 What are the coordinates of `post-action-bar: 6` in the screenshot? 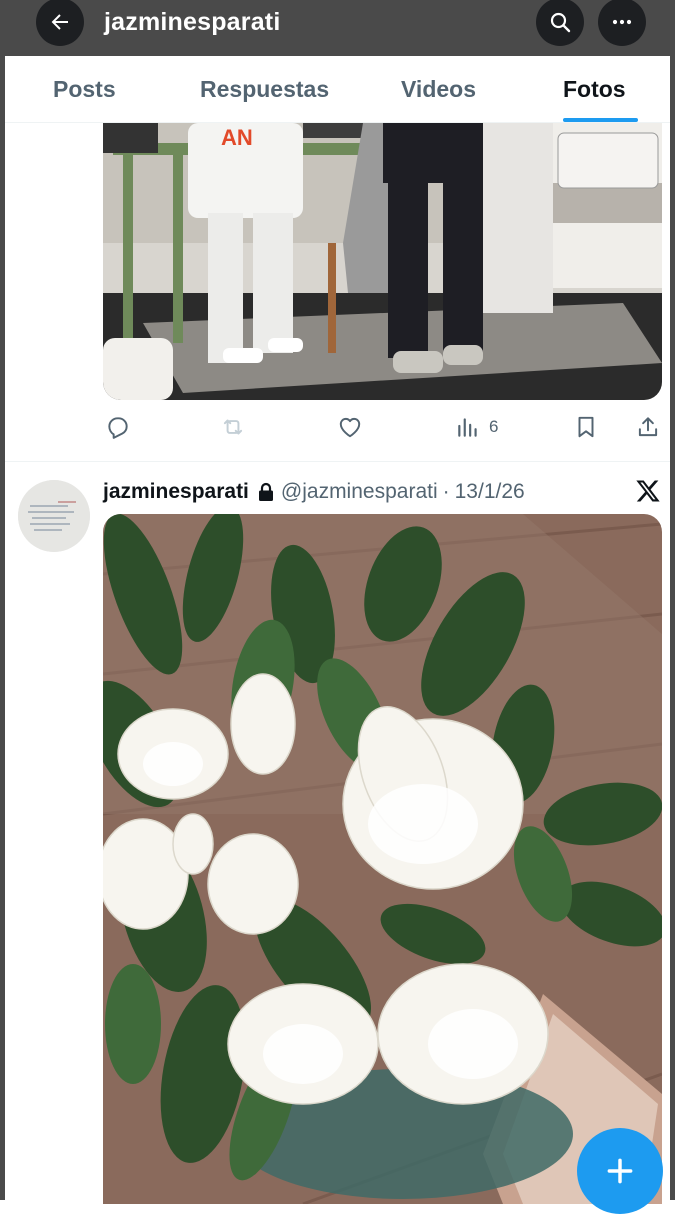 It's located at (337, 428).